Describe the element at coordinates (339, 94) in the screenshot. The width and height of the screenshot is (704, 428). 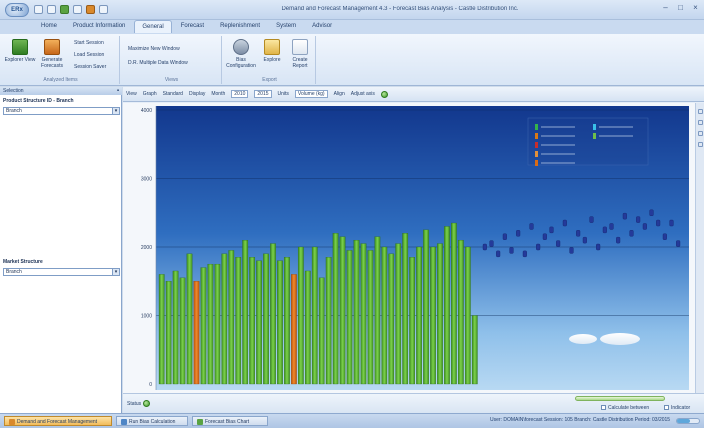
I see `align-menu: Align` at that location.